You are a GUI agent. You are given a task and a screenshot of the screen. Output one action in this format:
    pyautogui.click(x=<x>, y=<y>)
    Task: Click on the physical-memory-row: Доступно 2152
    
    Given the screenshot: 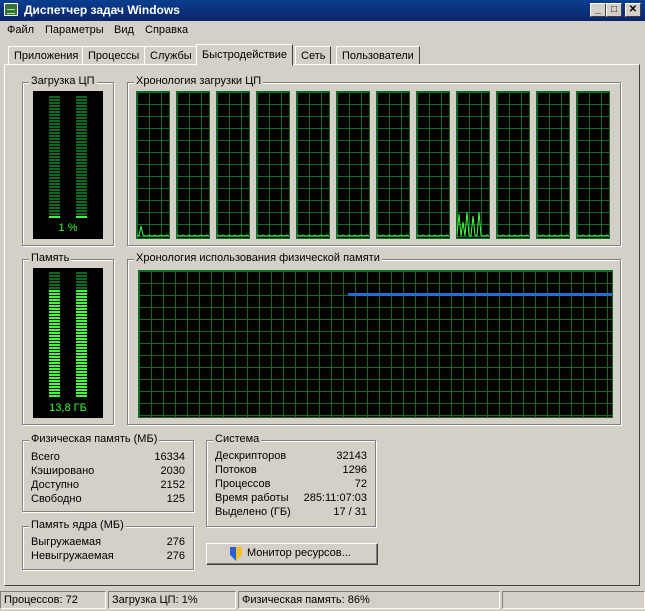 What is the action you would take?
    pyautogui.click(x=108, y=486)
    